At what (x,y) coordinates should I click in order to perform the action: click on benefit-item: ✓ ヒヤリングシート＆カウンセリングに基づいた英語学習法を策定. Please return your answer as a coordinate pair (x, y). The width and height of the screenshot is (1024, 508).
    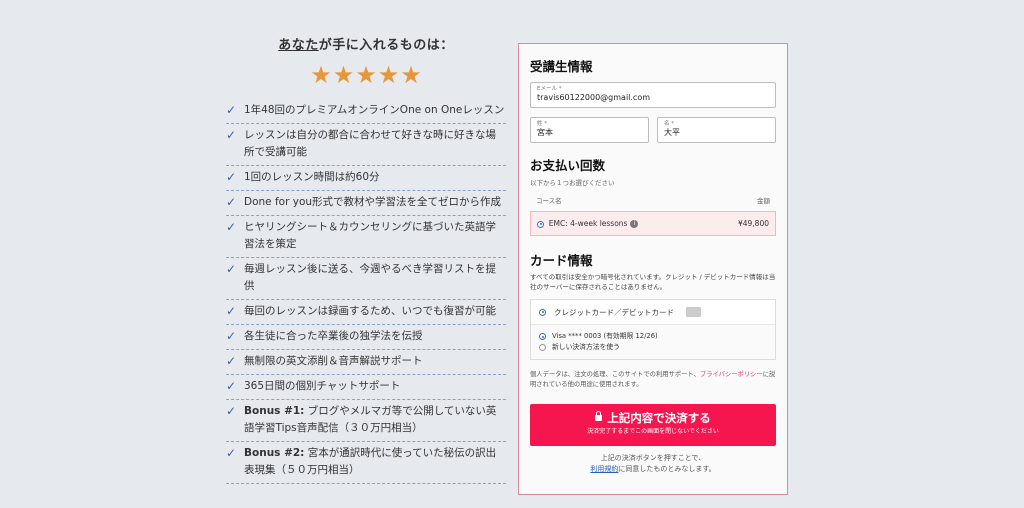
    Looking at the image, I should click on (366, 237).